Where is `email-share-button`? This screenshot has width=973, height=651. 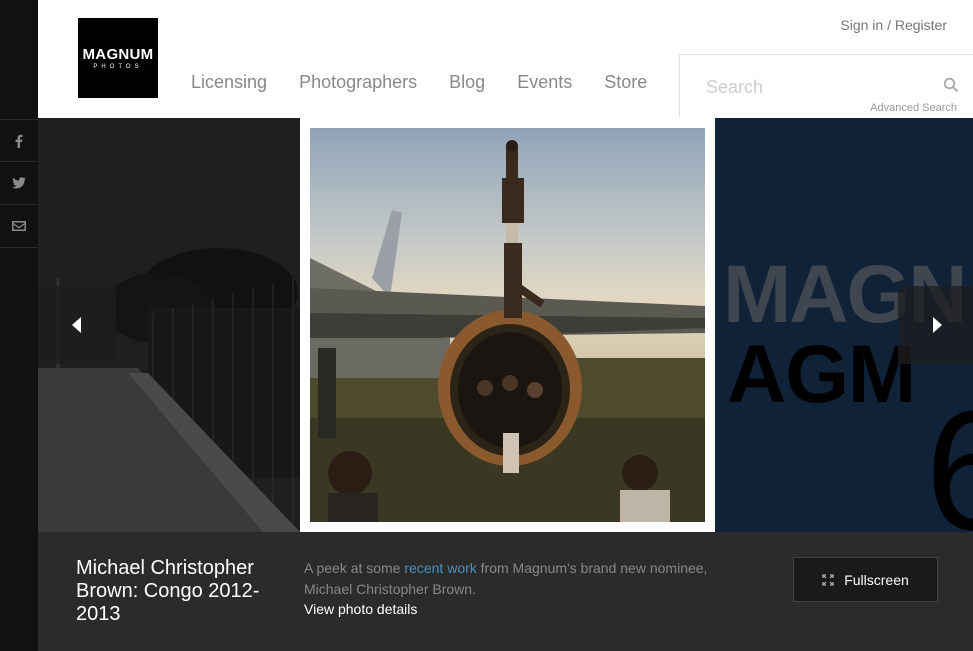 email-share-button is located at coordinates (19, 226).